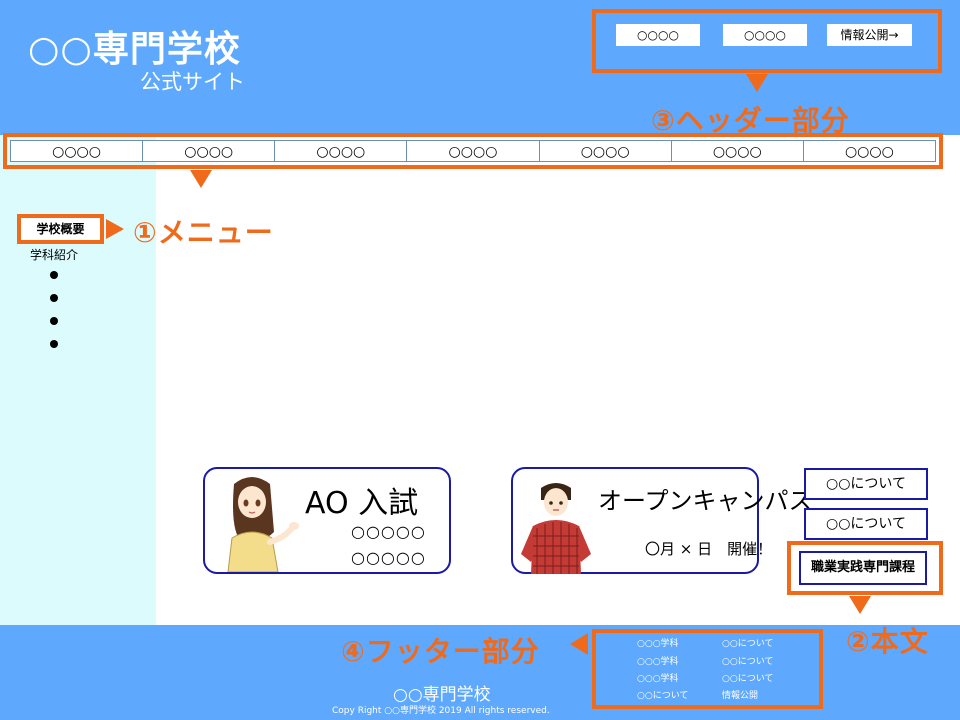 The height and width of the screenshot is (720, 960). I want to click on menu-arrow, so click(115, 229).